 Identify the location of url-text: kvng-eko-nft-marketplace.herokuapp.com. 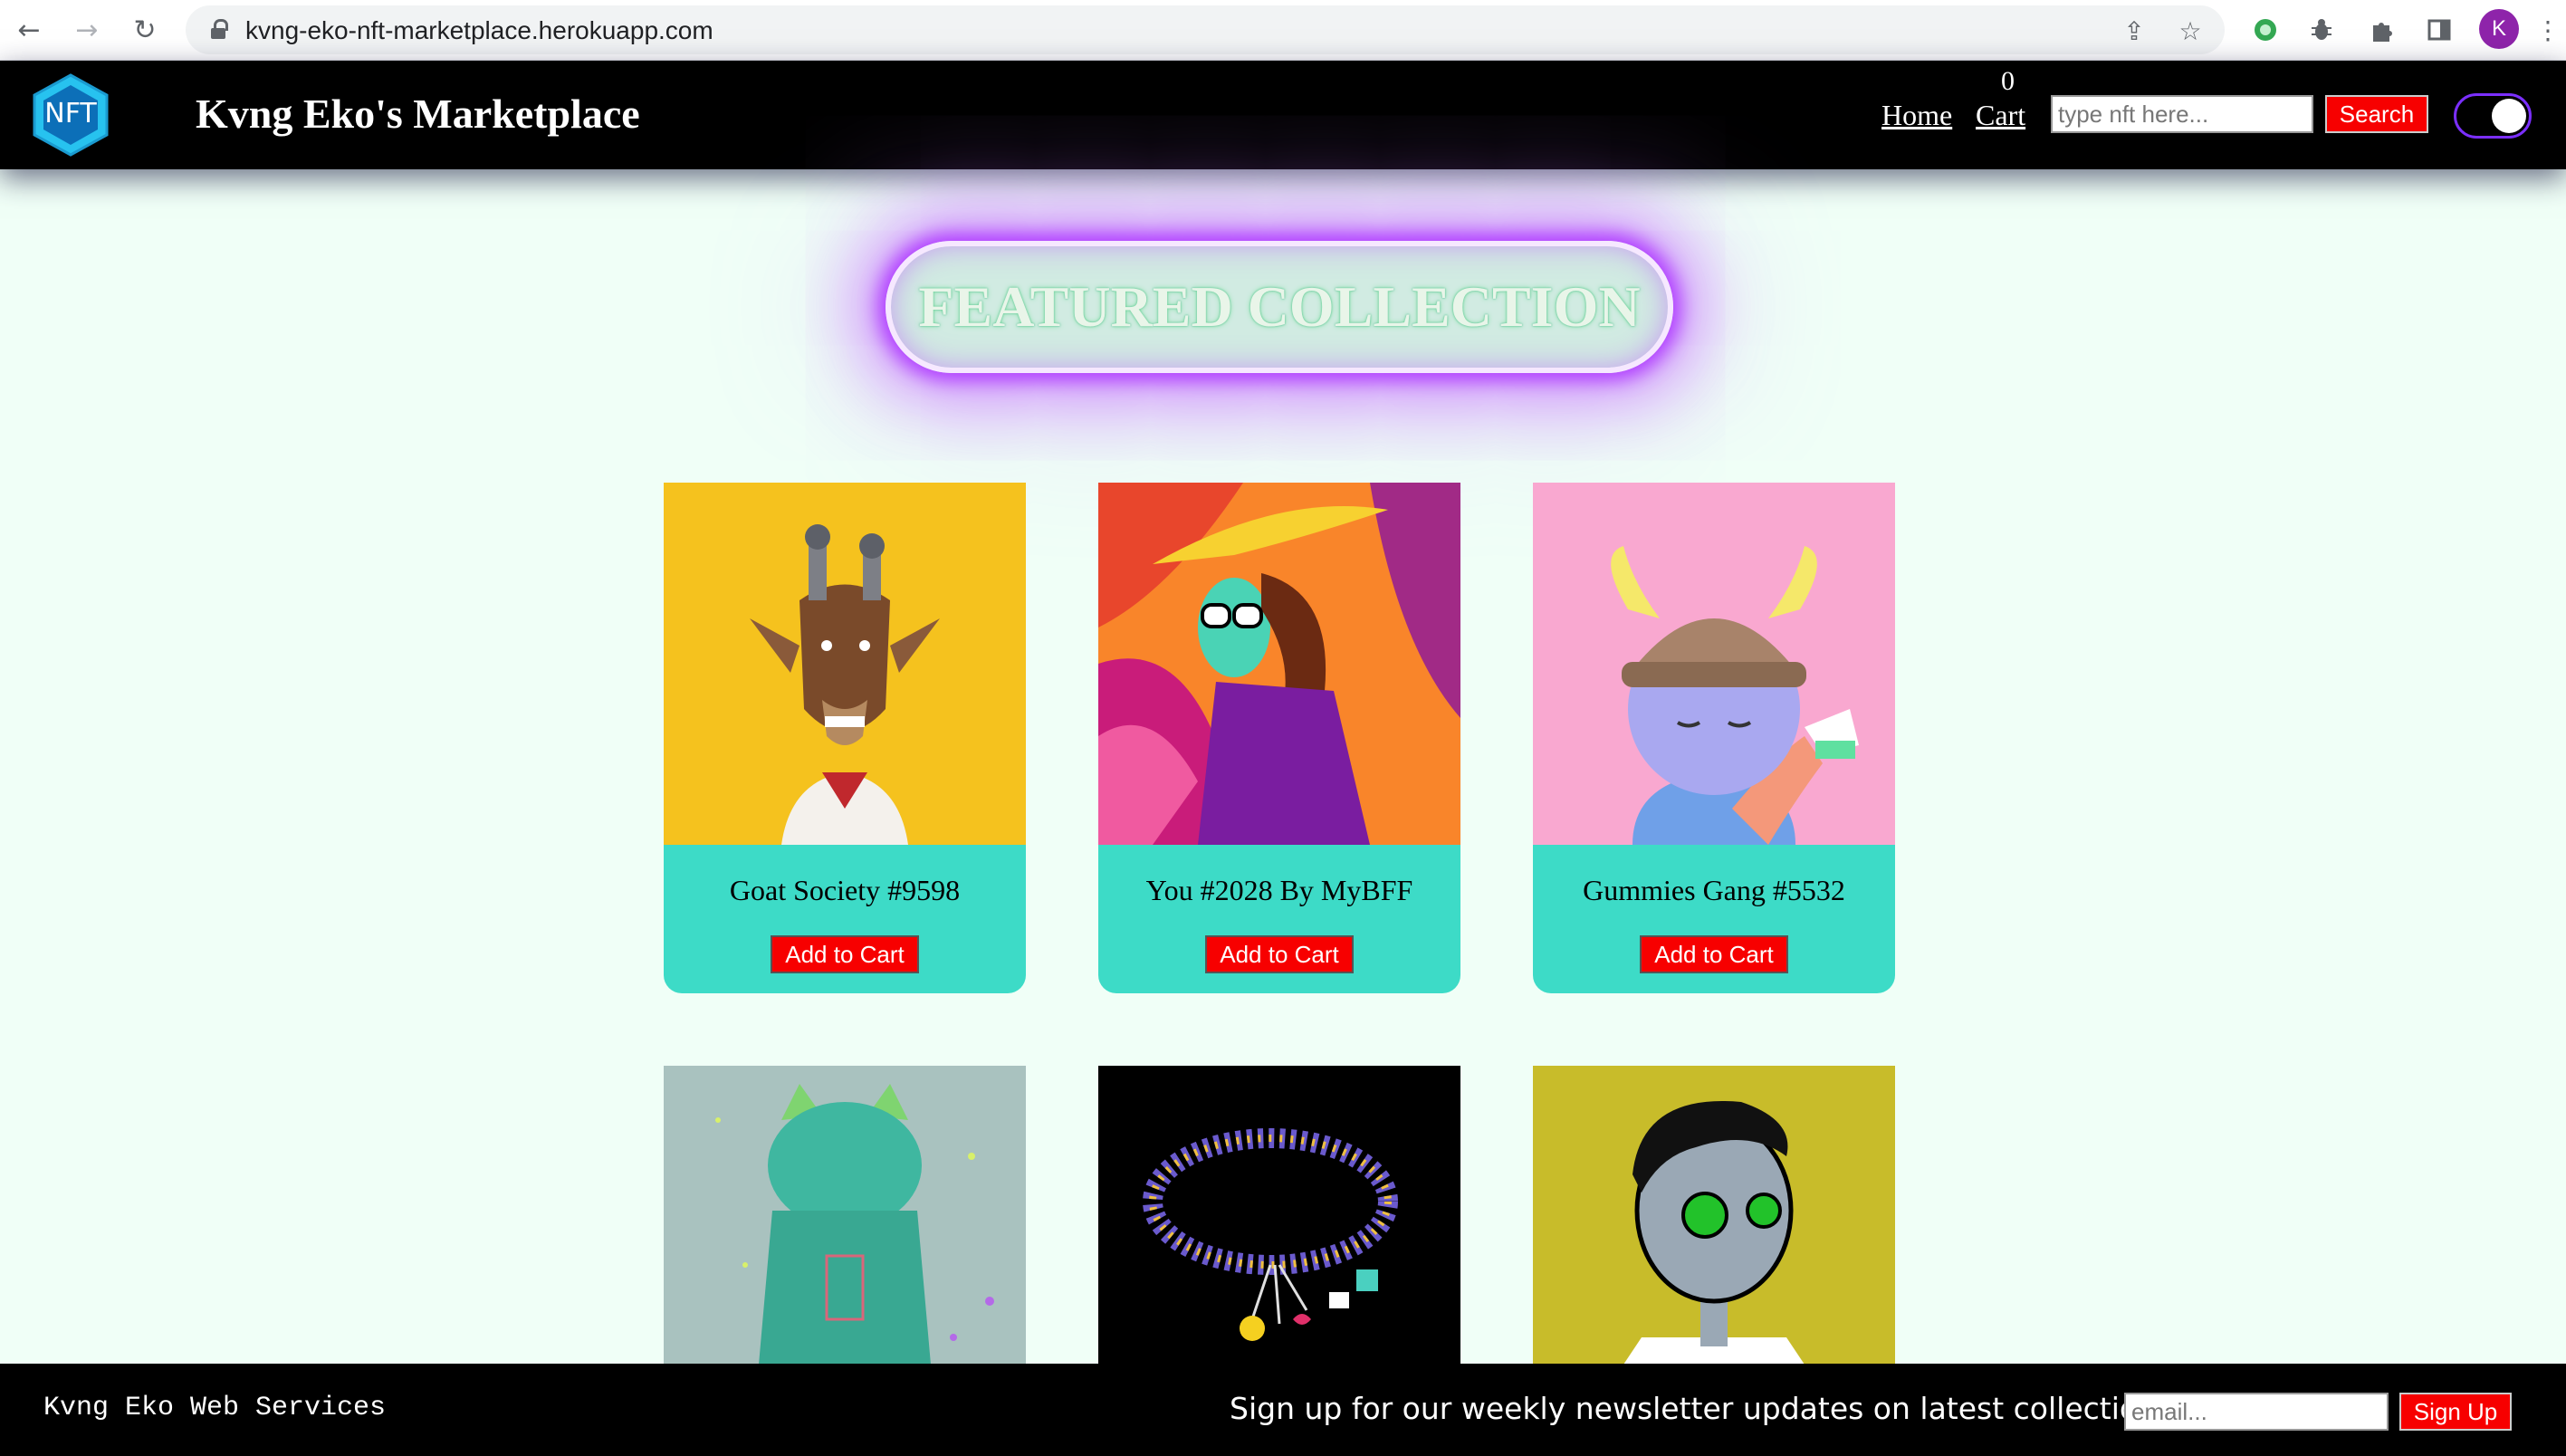
(479, 30).